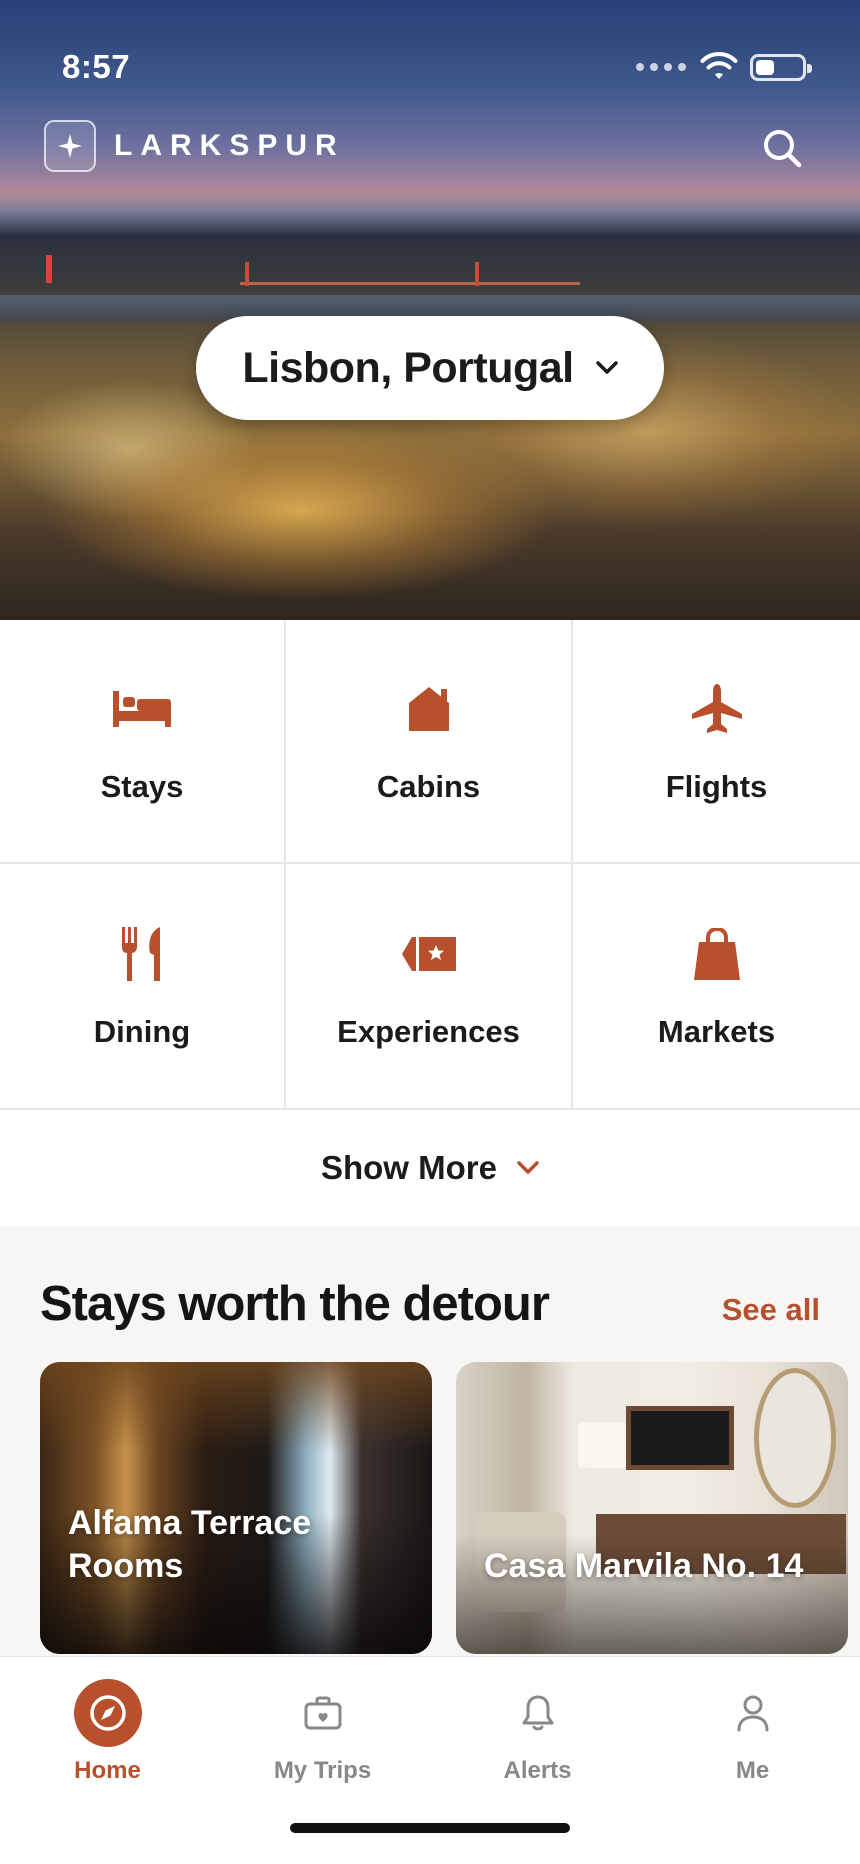 This screenshot has height=1864, width=860. I want to click on compass-icon, so click(107, 1713).